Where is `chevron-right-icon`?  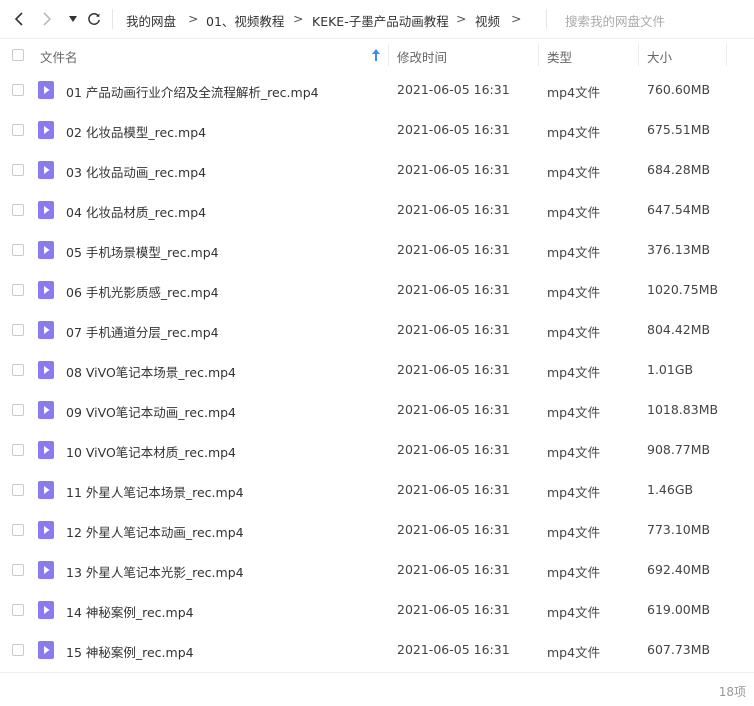
chevron-right-icon is located at coordinates (47, 19).